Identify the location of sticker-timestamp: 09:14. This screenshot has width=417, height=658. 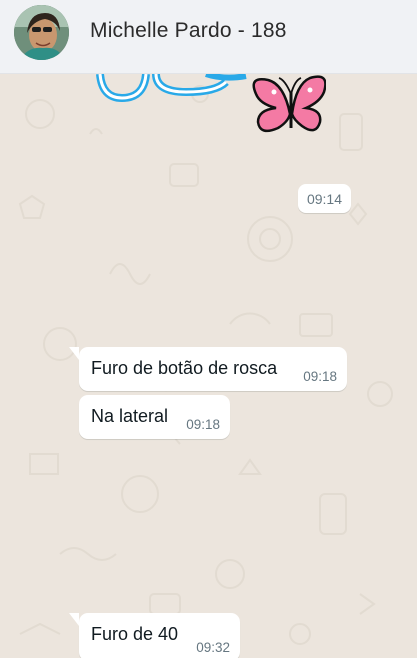
(324, 198).